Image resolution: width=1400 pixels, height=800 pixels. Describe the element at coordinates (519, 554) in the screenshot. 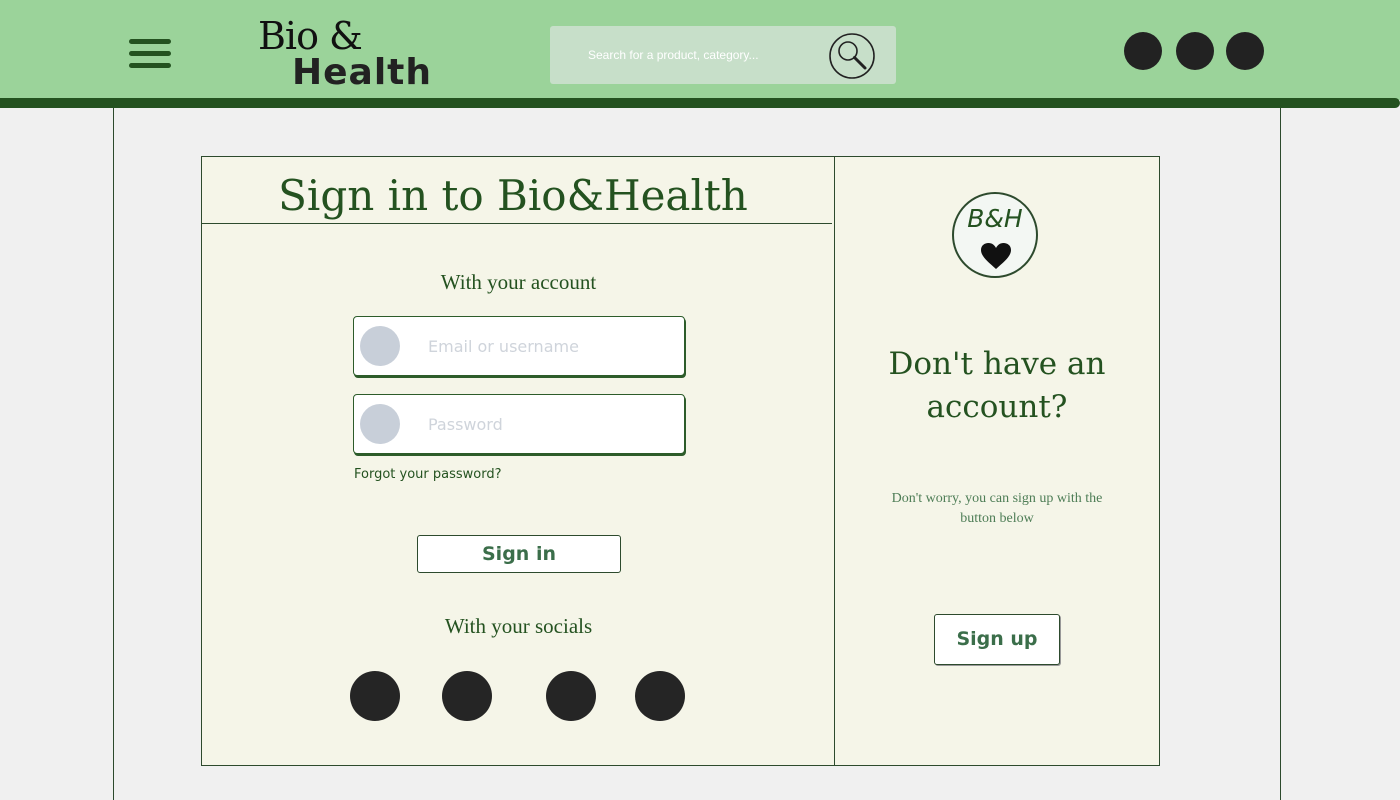

I see `signin-button: Sign in` at that location.